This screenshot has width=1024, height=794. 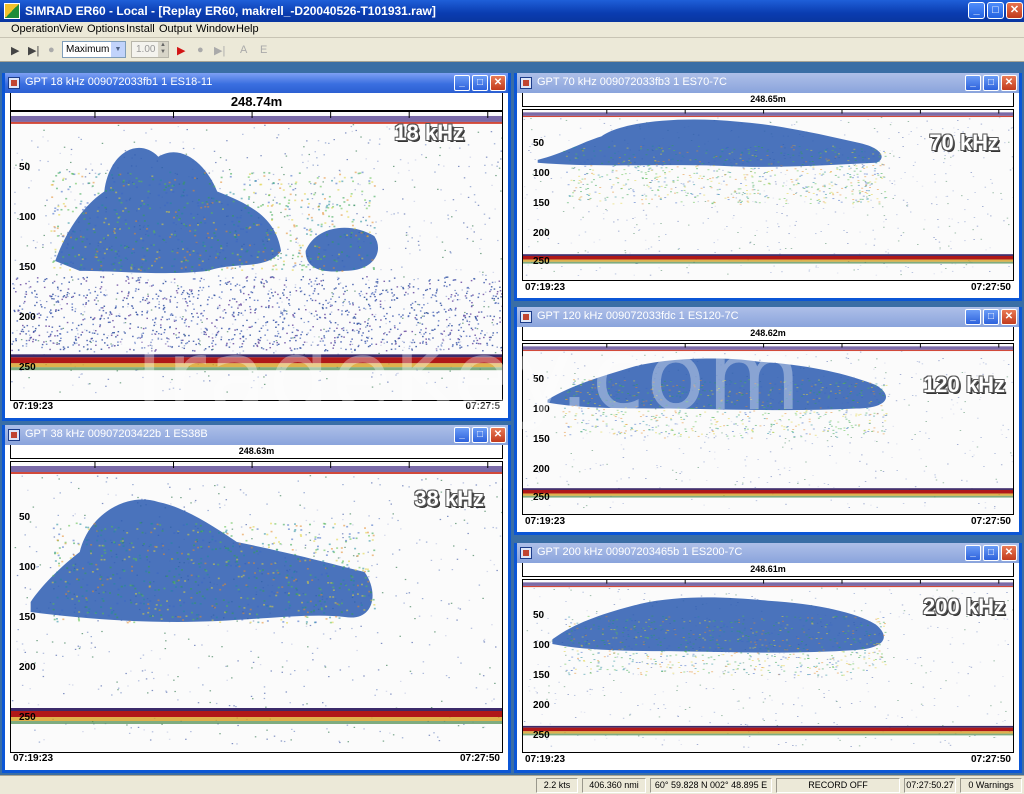 What do you see at coordinates (768, 83) in the screenshot?
I see `child-title-bar: GPT 70 kHz 009072033fb3 1 ES70-7C _ □ ✕` at bounding box center [768, 83].